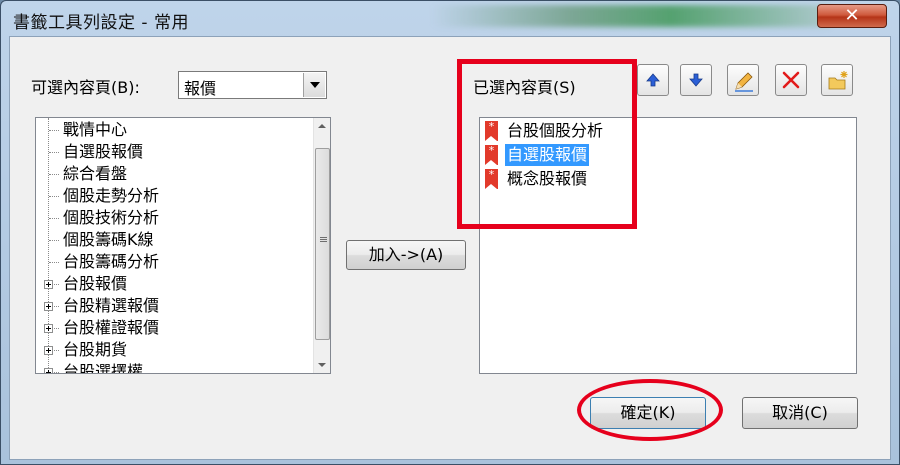 This screenshot has height=465, width=900. I want to click on rename-button, so click(743, 80).